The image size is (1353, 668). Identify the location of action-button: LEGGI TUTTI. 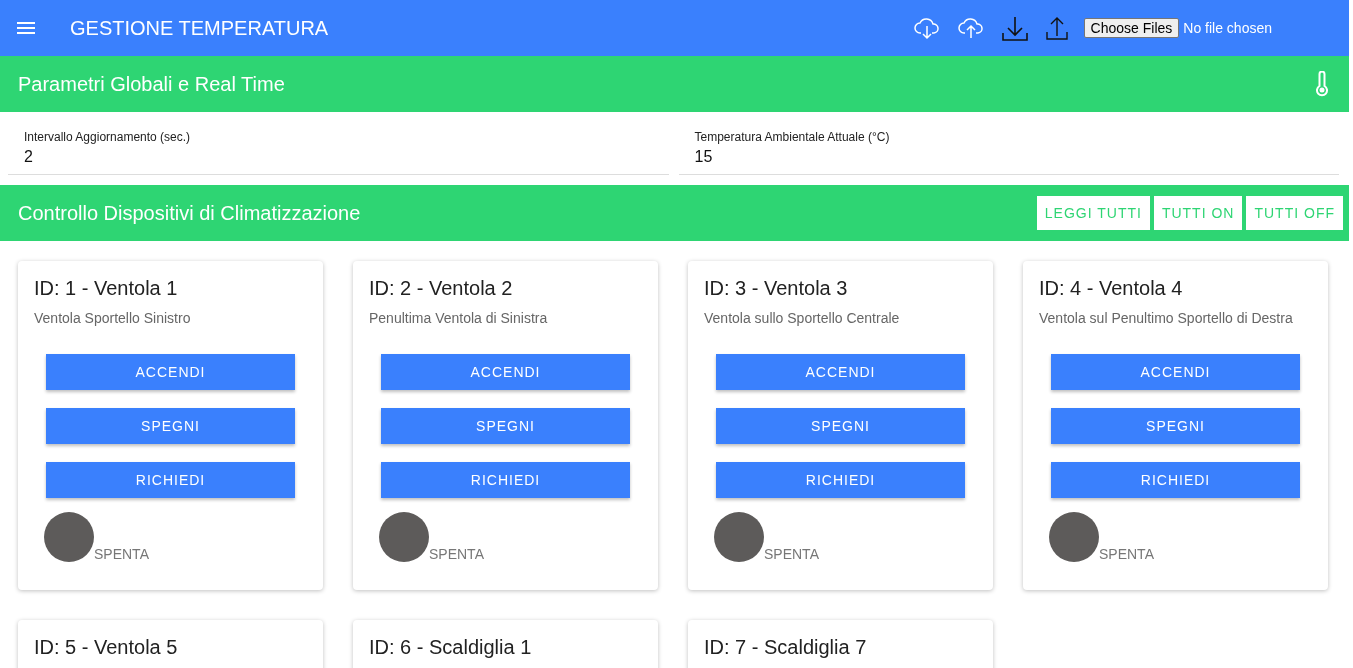
(1093, 213).